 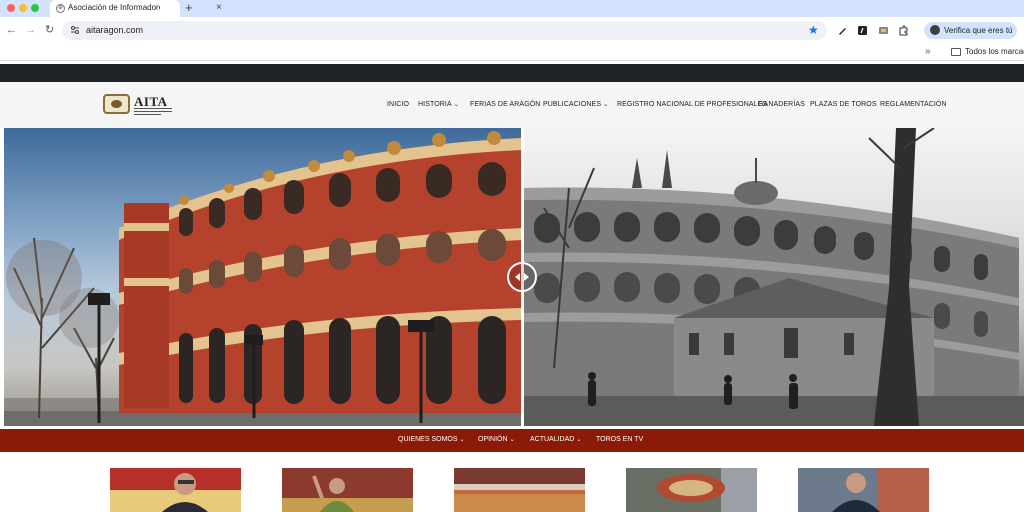 I want to click on nav-opinion: OPINIÓN ⌄, so click(x=496, y=439).